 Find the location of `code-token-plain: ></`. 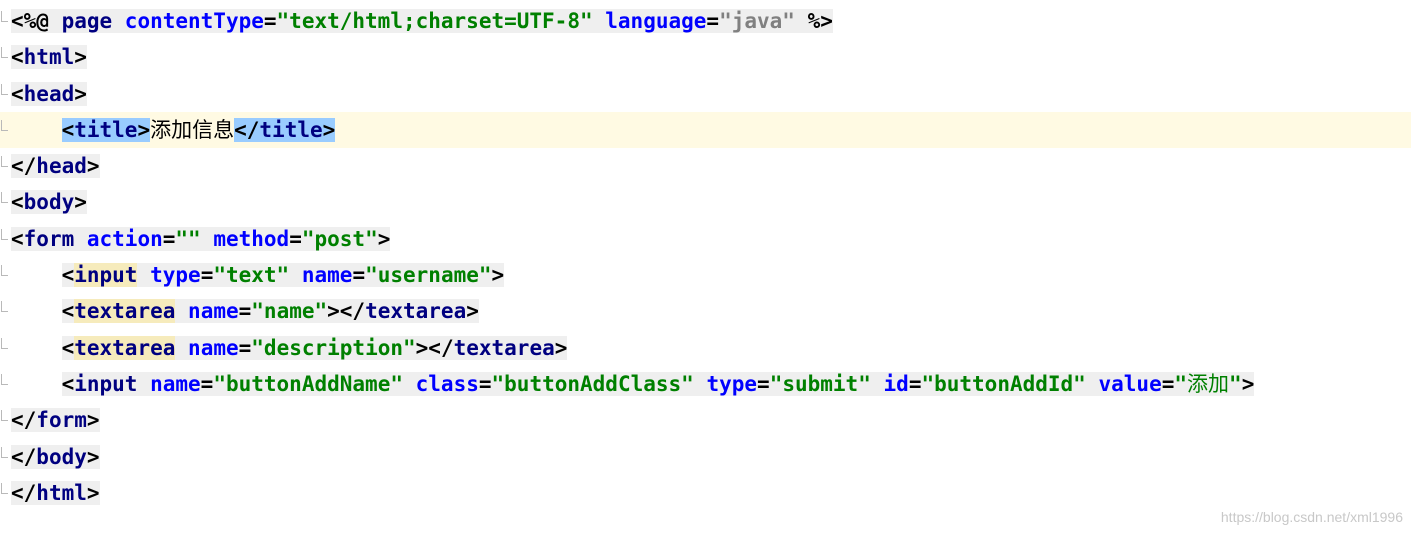

code-token-plain: ></ is located at coordinates (346, 311).